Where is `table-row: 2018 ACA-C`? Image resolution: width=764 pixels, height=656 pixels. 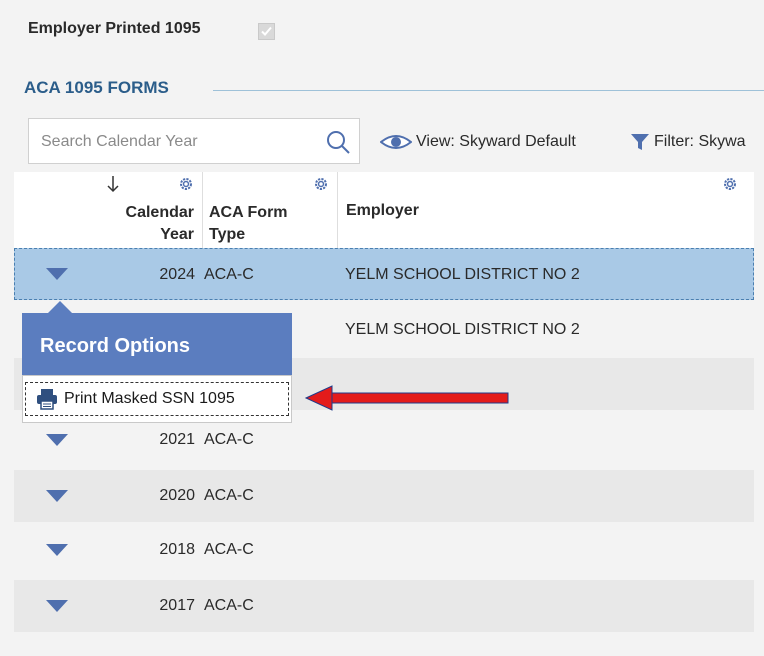
table-row: 2018 ACA-C is located at coordinates (384, 550).